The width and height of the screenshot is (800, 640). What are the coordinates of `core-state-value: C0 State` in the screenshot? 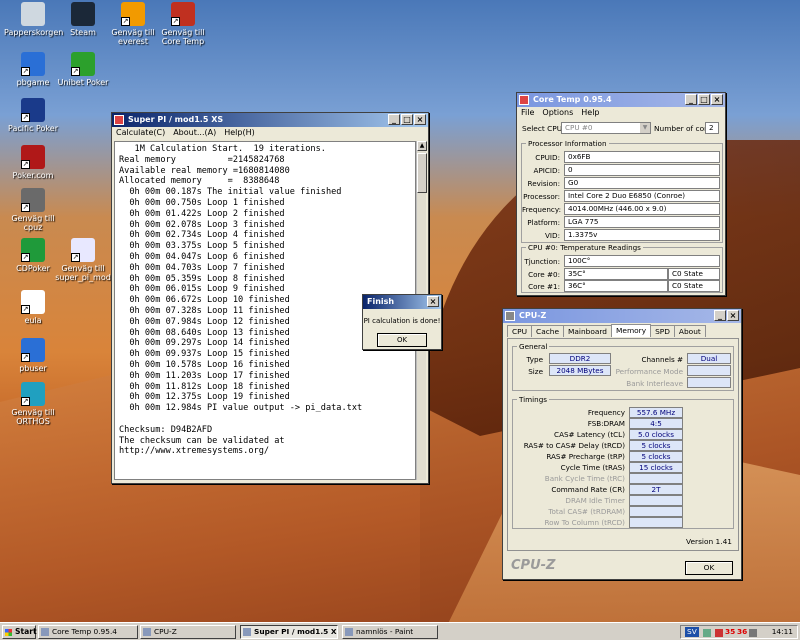 It's located at (694, 286).